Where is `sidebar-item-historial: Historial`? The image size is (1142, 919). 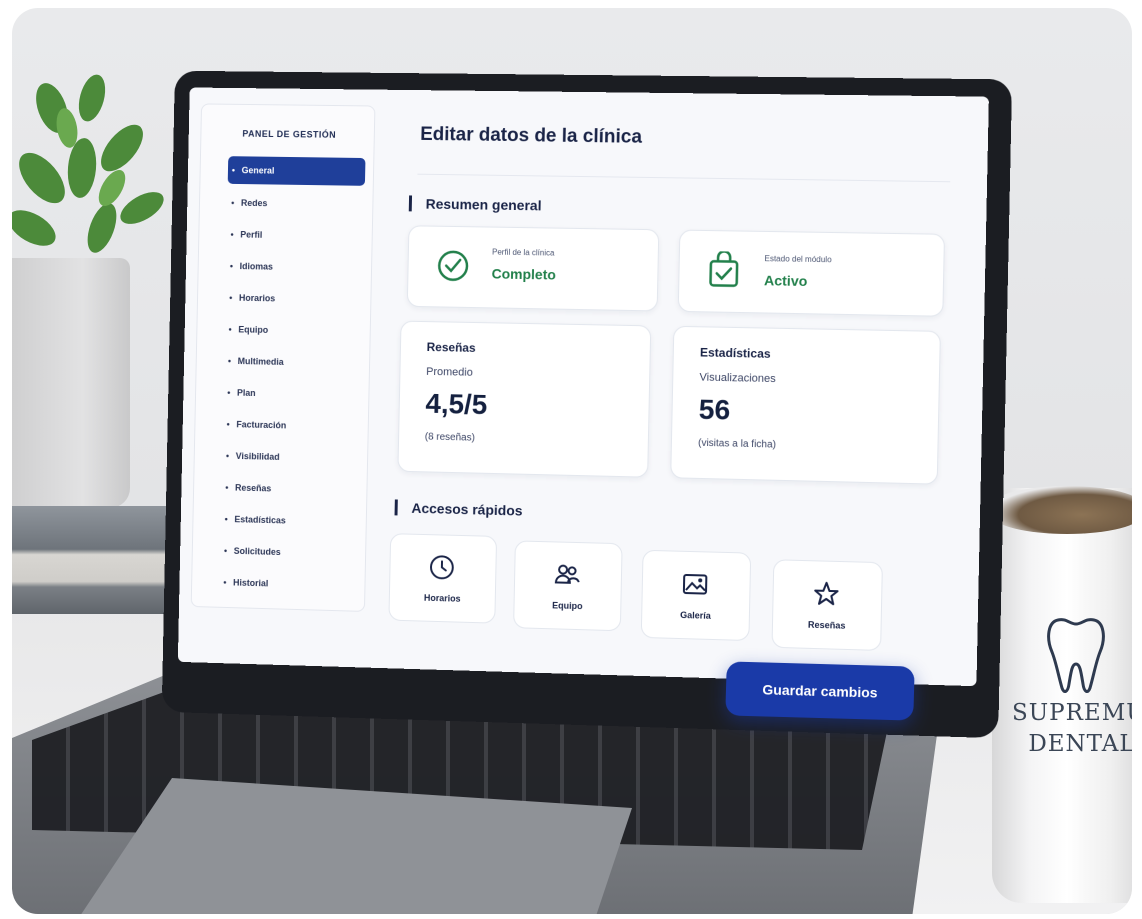 sidebar-item-historial: Historial is located at coordinates (288, 585).